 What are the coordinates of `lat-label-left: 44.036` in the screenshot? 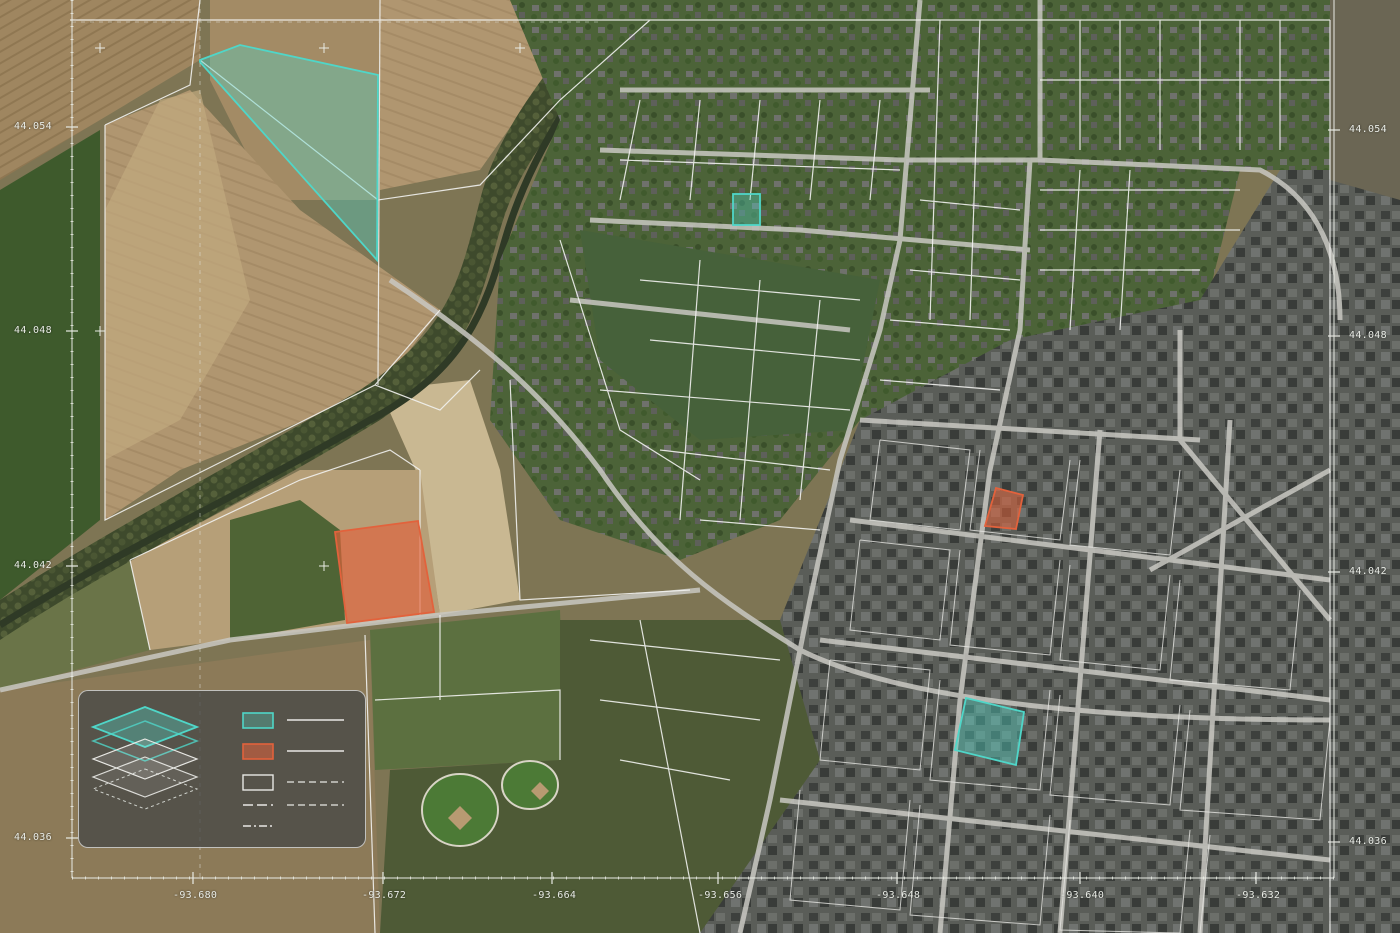 It's located at (33, 837).